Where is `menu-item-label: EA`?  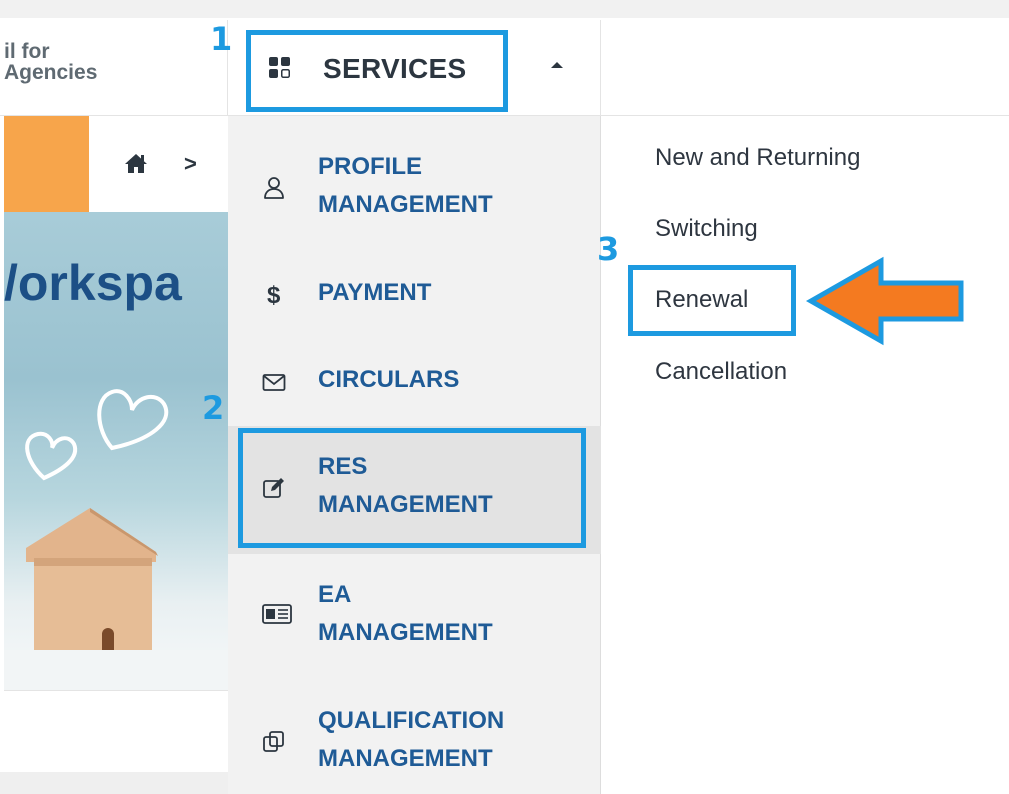 menu-item-label: EA is located at coordinates (335, 594).